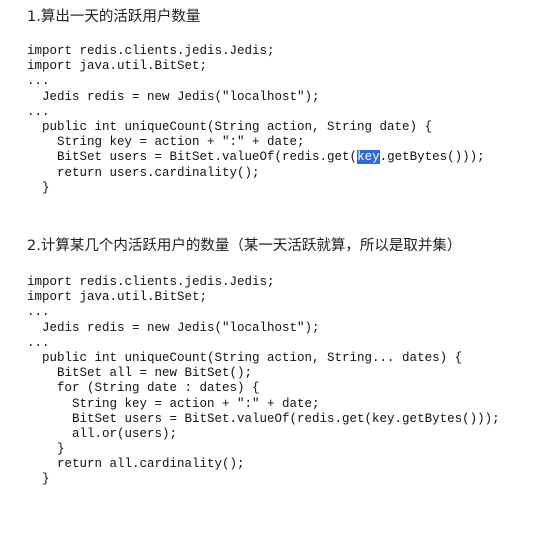 The height and width of the screenshot is (533, 554). I want to click on code-line-prefix: BitSet users = BitSet.valueOf(redis.get(, so click(192, 157).